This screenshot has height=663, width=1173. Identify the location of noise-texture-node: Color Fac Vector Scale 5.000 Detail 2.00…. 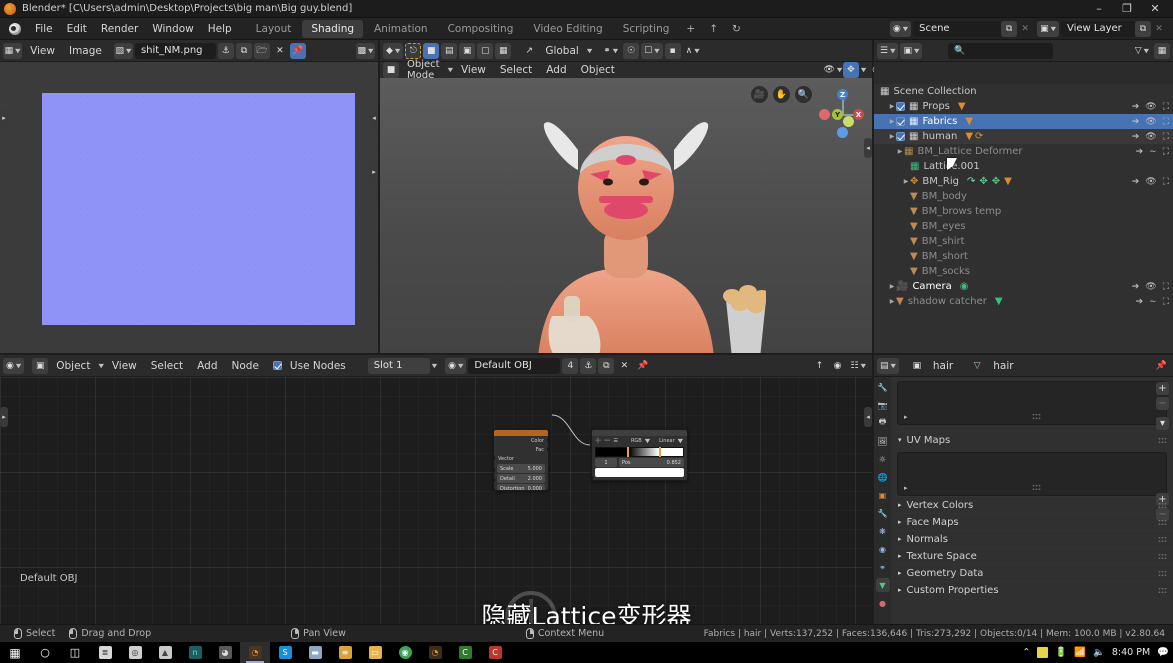
(521, 460).